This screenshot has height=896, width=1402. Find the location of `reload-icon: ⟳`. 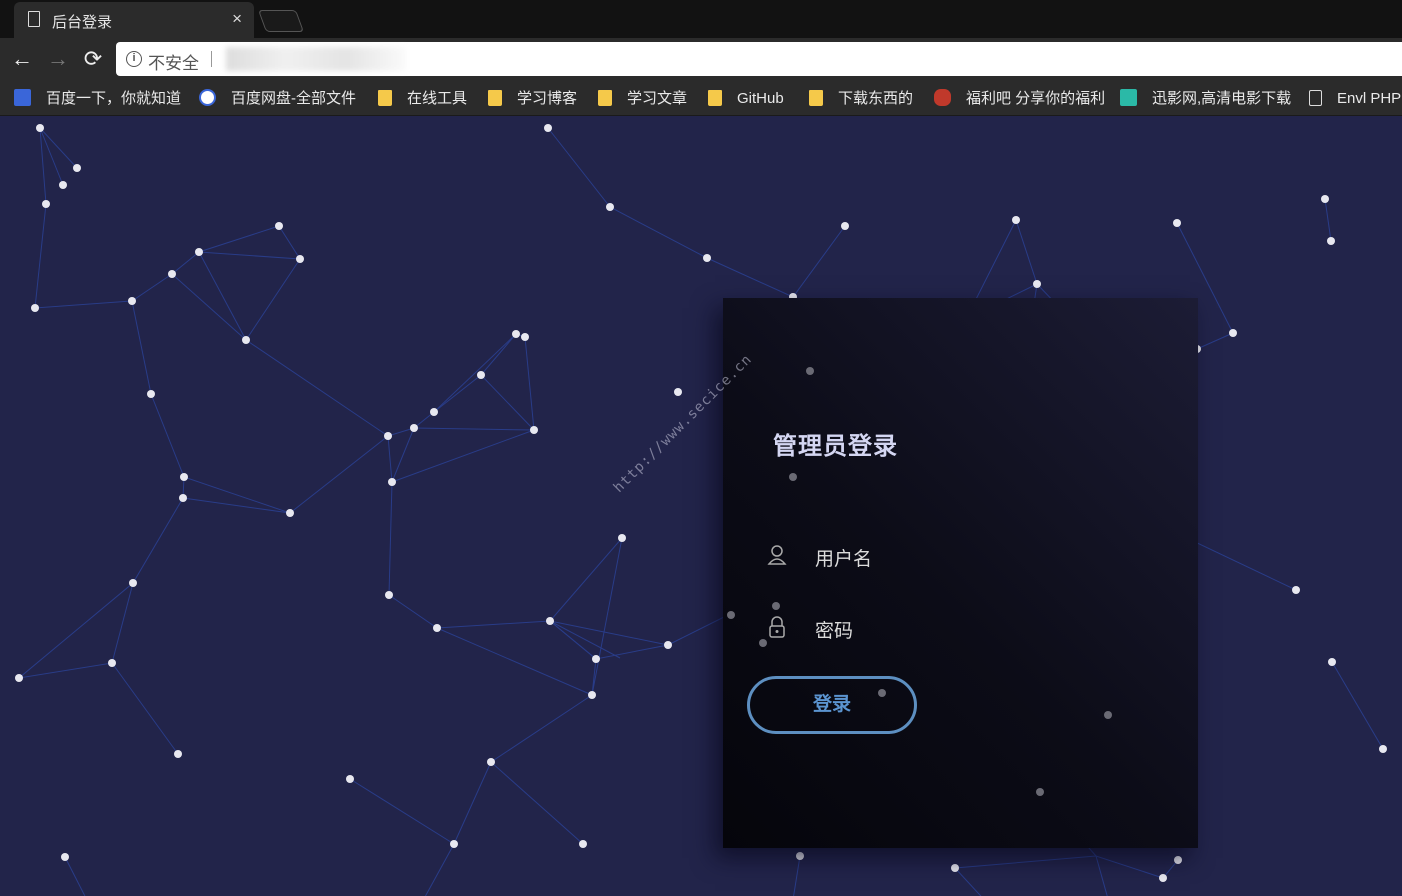

reload-icon: ⟳ is located at coordinates (93, 59).